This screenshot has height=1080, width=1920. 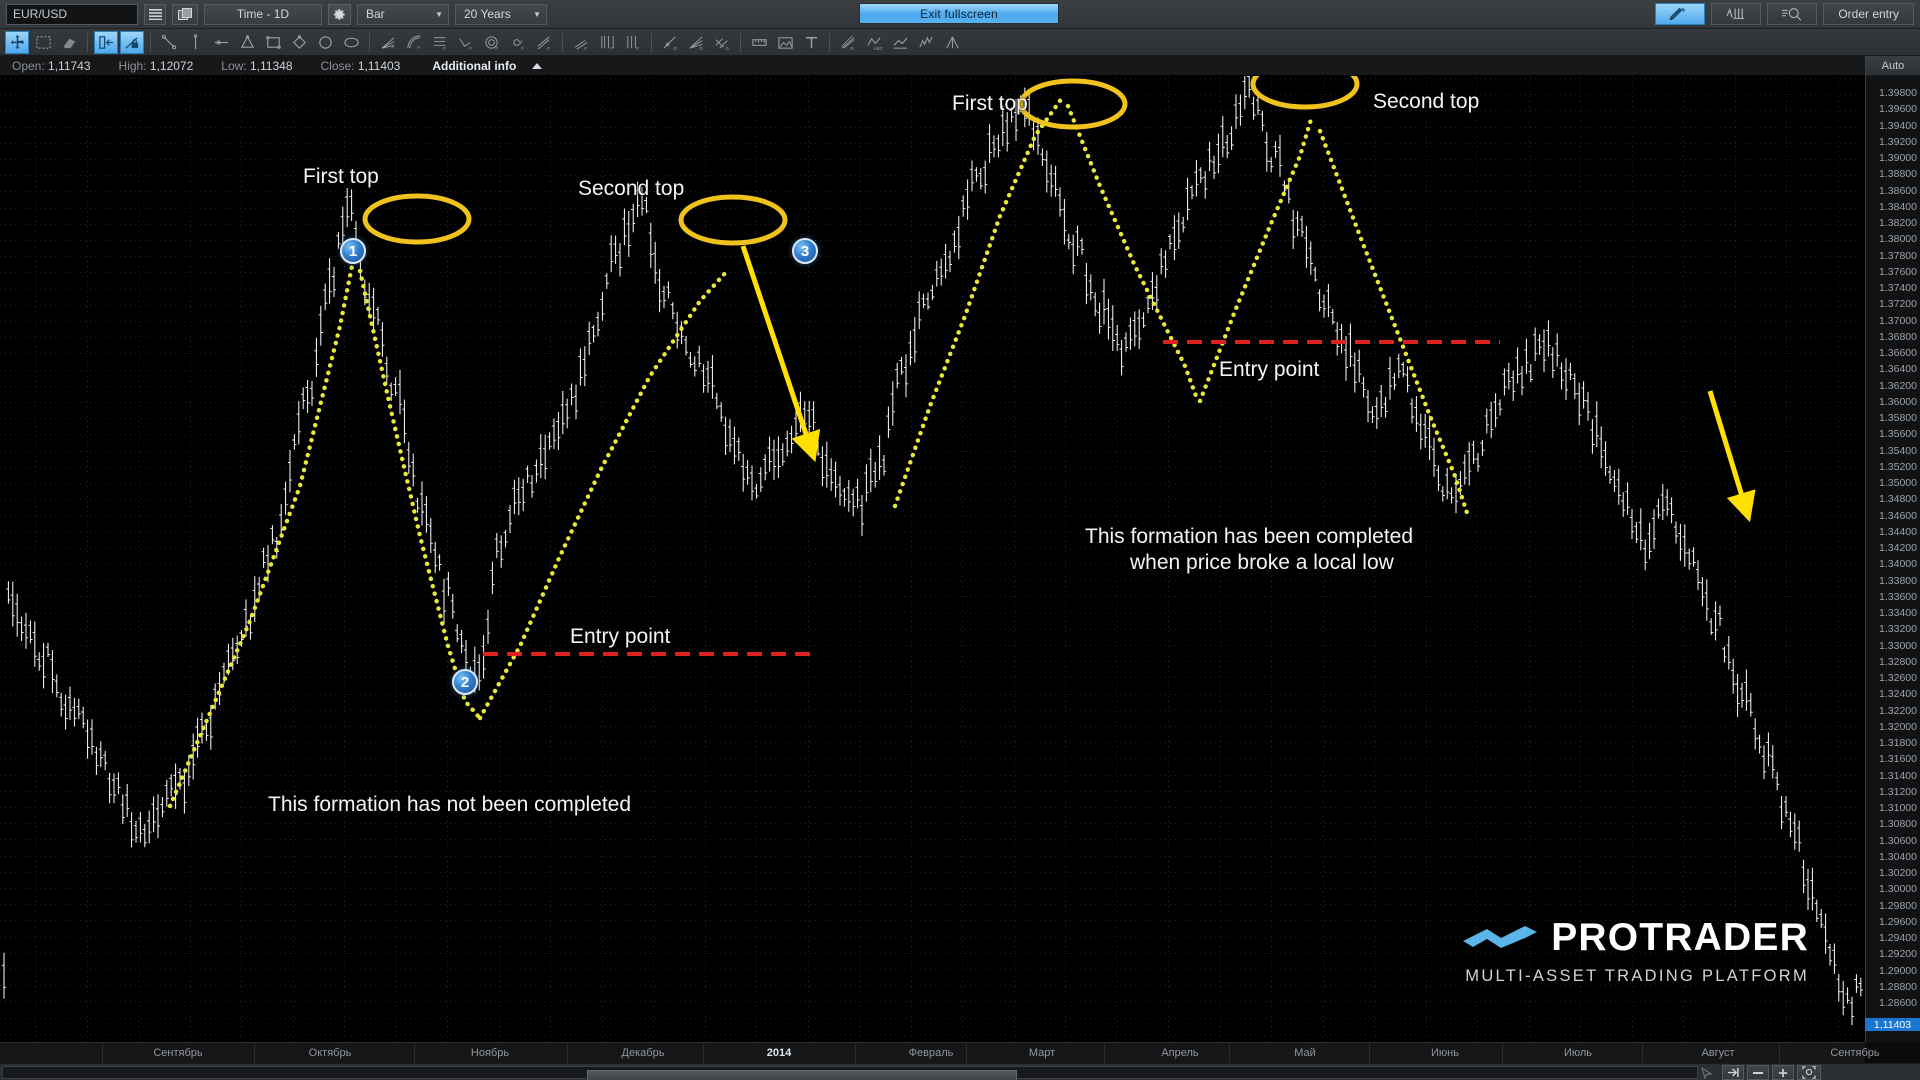 I want to click on step-badge-1: 1, so click(x=353, y=251).